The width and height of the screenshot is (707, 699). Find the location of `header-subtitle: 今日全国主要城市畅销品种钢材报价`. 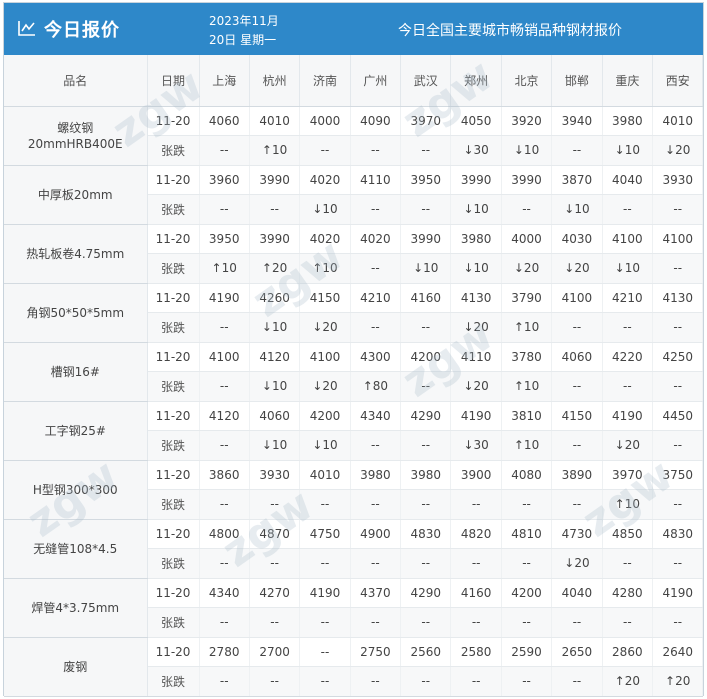

header-subtitle: 今日全国主要城市畅销品种钢材报价 is located at coordinates (510, 31).